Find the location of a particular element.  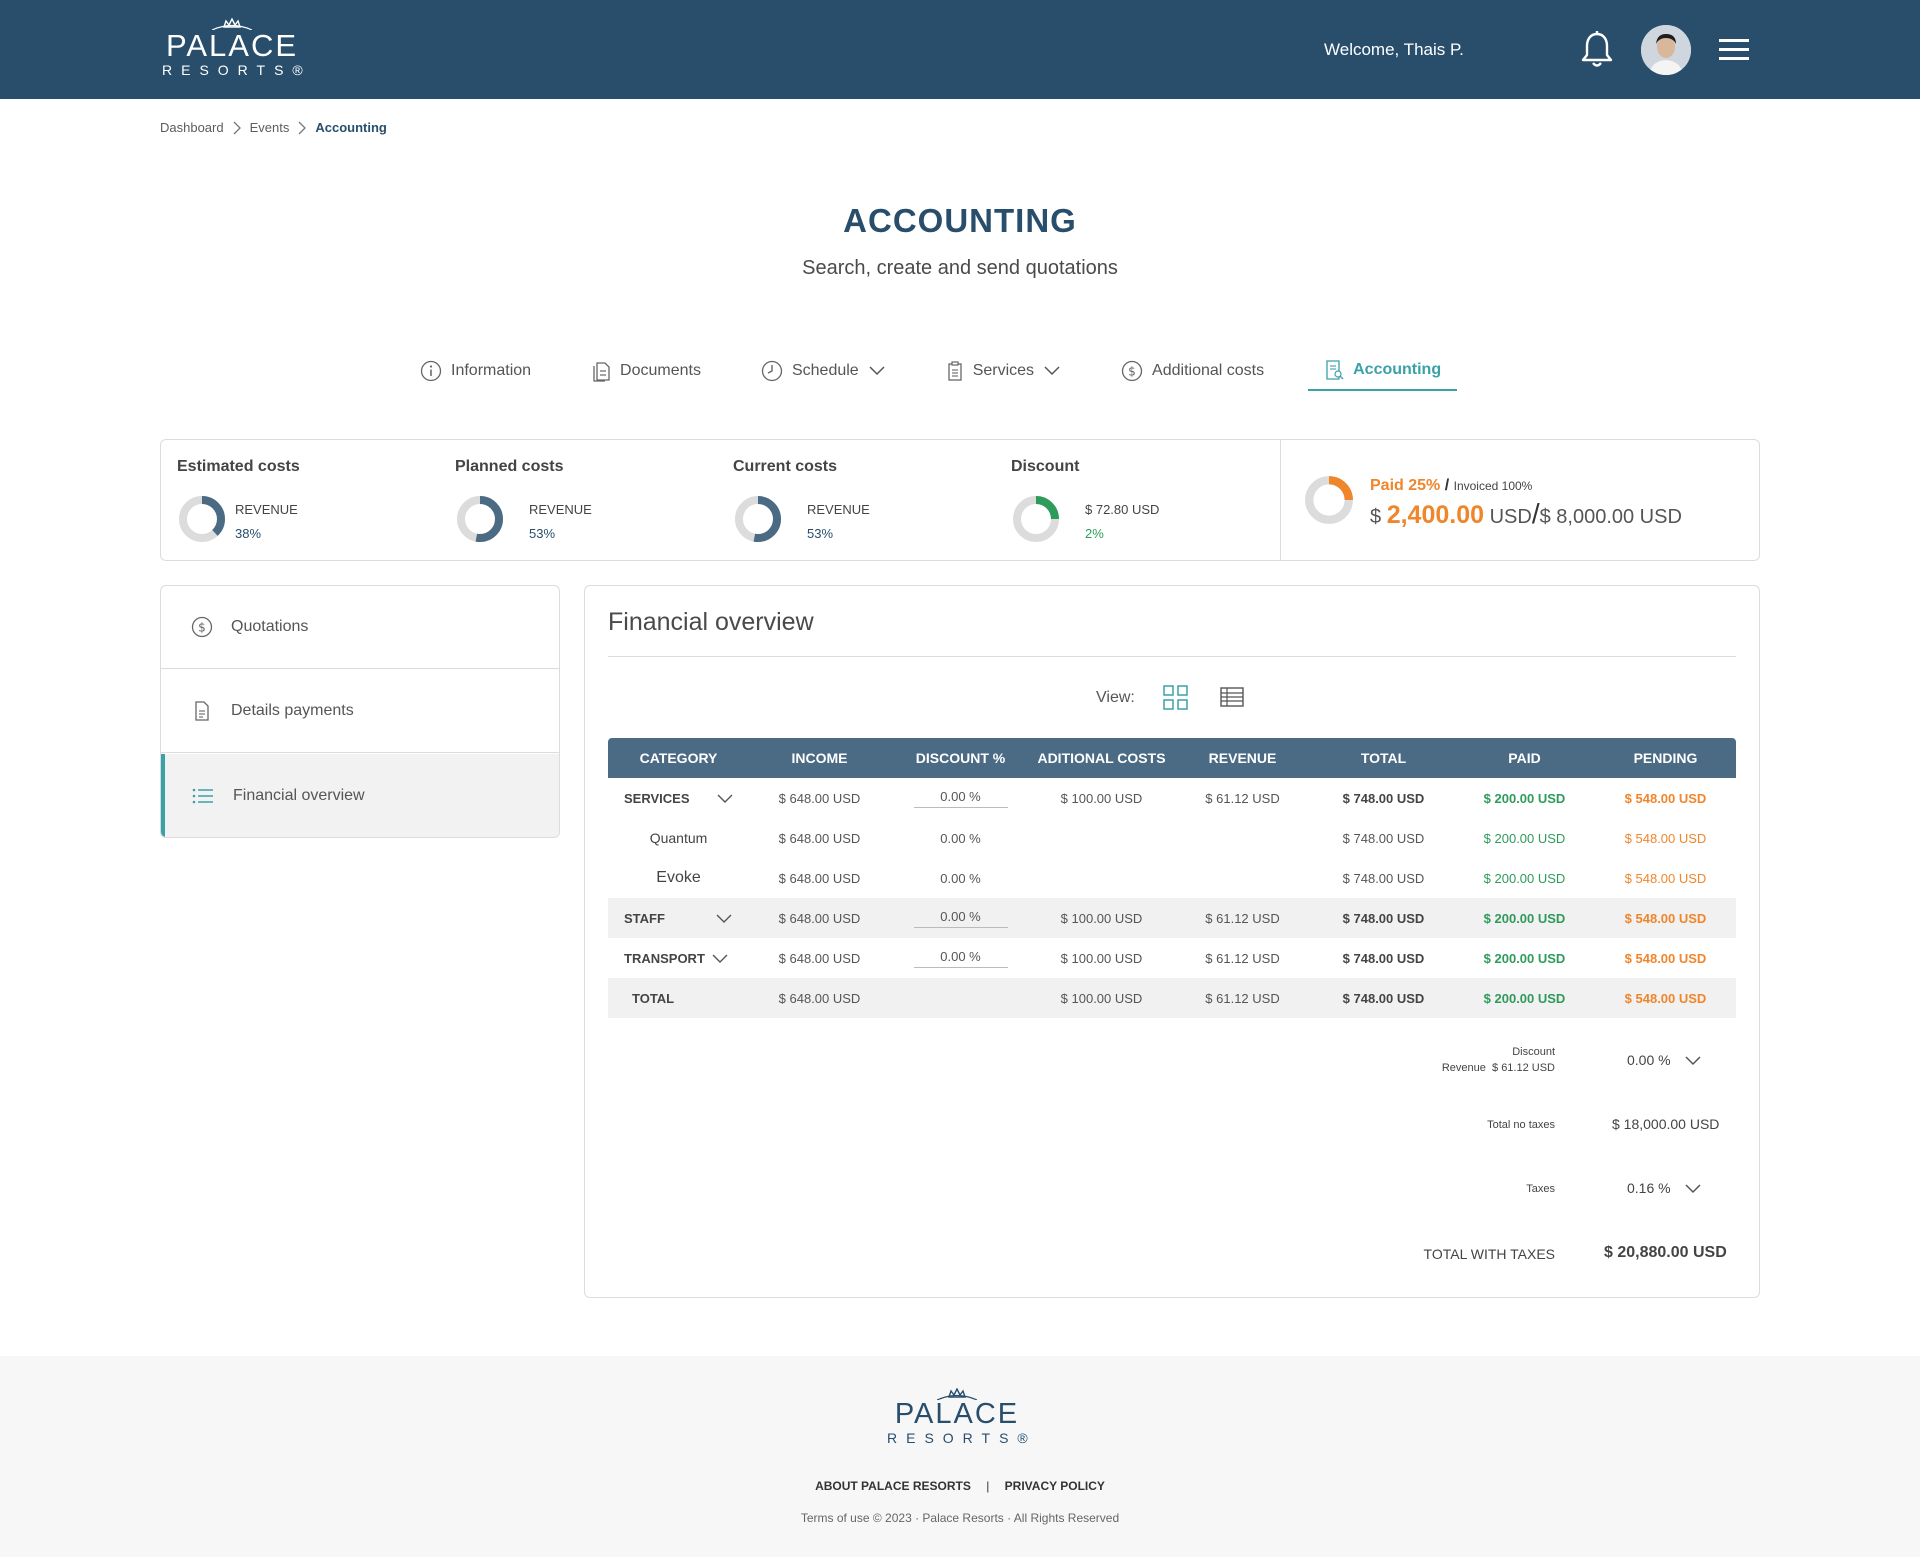

tab-information-label: Information is located at coordinates (491, 370).